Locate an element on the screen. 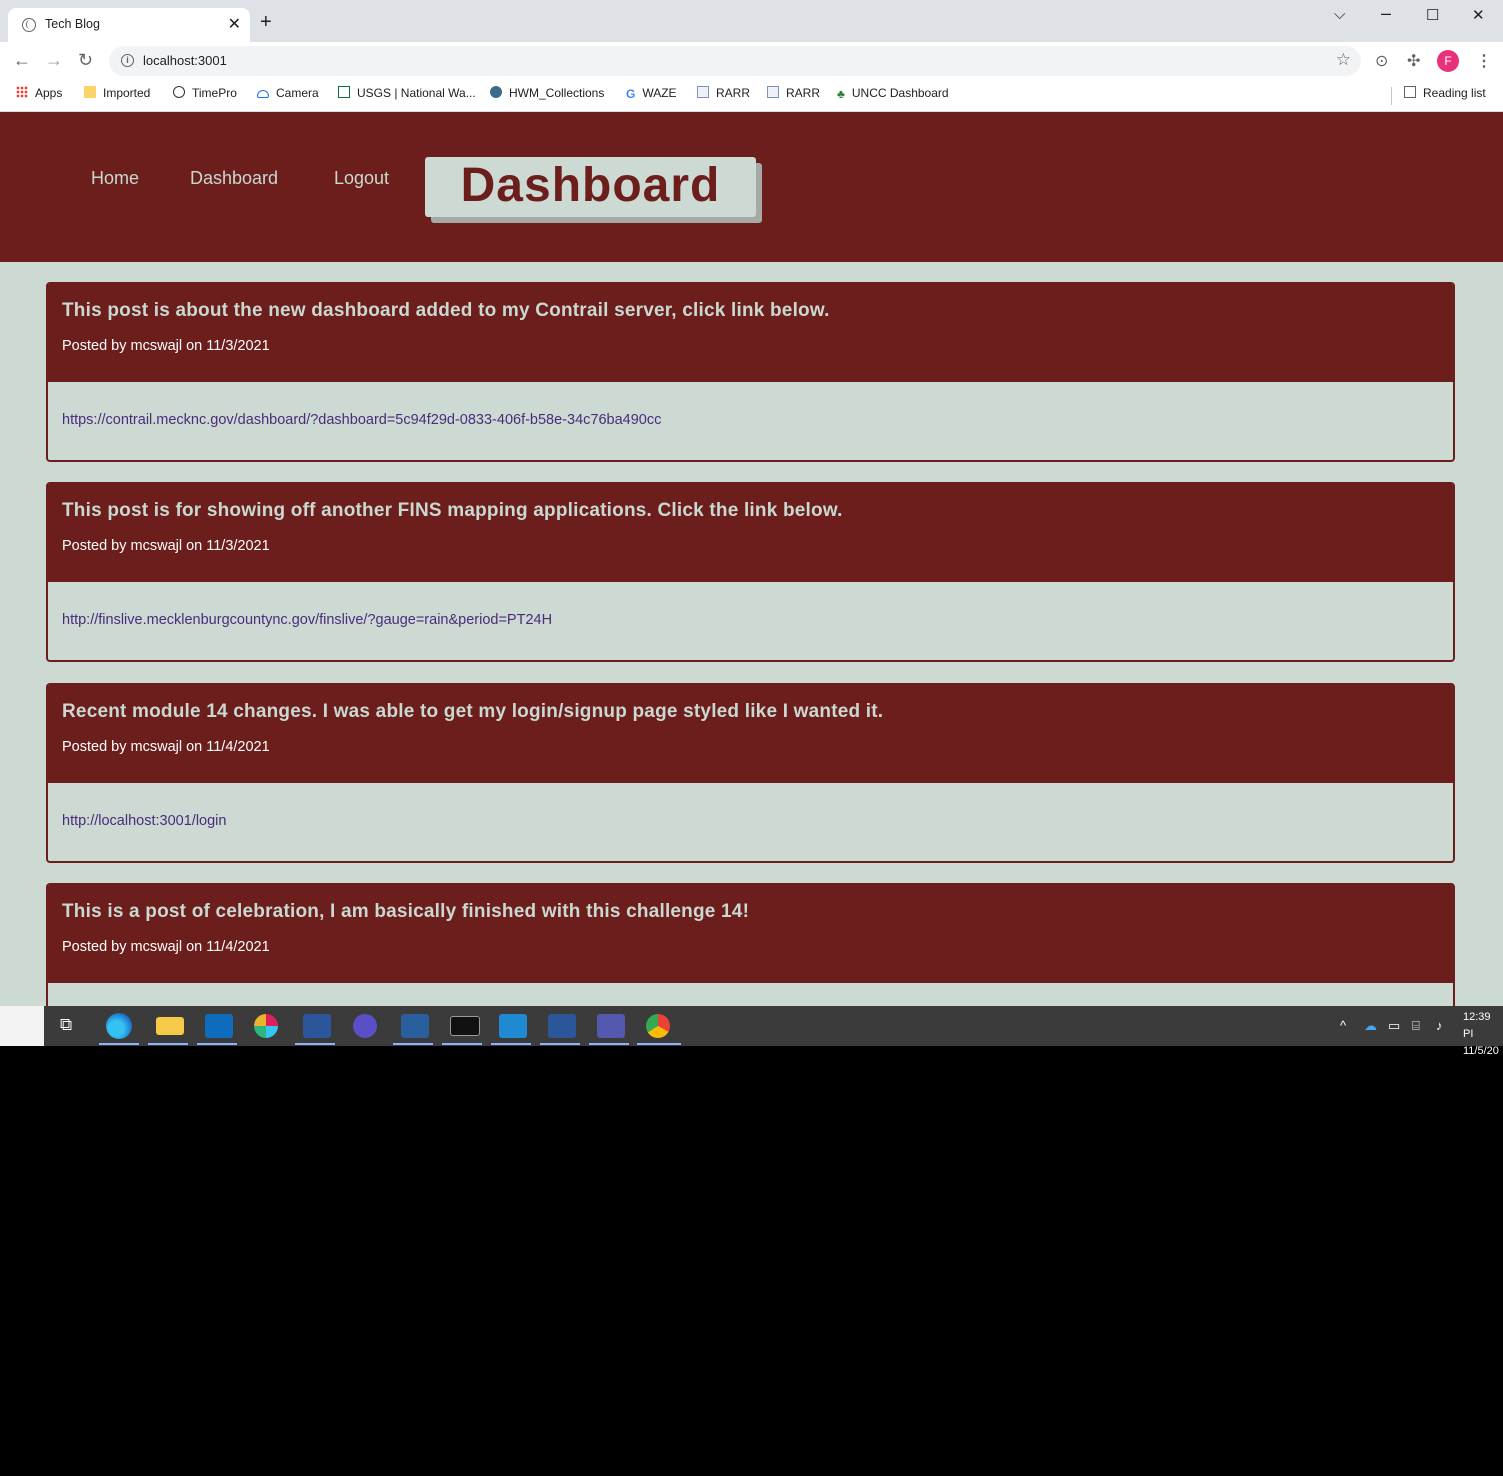 Image resolution: width=1503 pixels, height=1476 pixels. bookmark-timepro: TimePro is located at coordinates (205, 93).